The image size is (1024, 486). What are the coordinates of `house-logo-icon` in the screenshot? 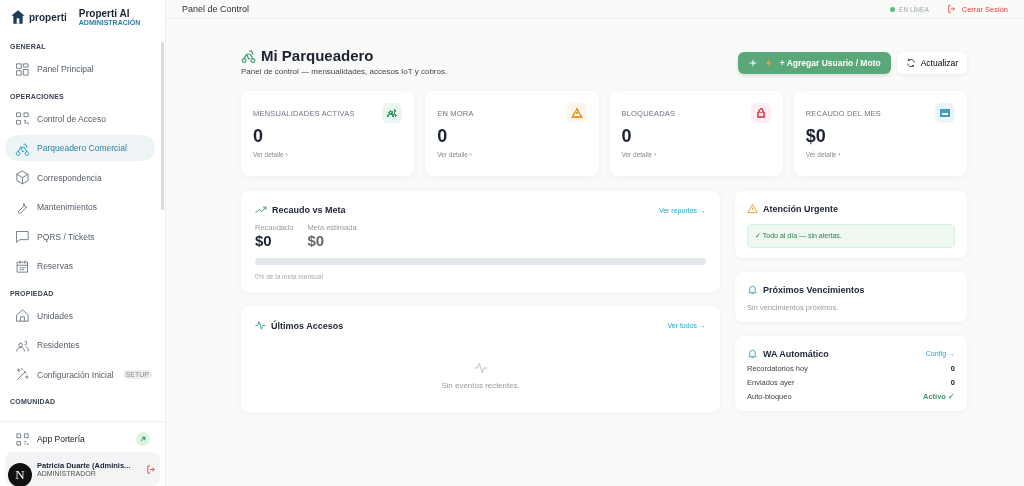 It's located at (18, 17).